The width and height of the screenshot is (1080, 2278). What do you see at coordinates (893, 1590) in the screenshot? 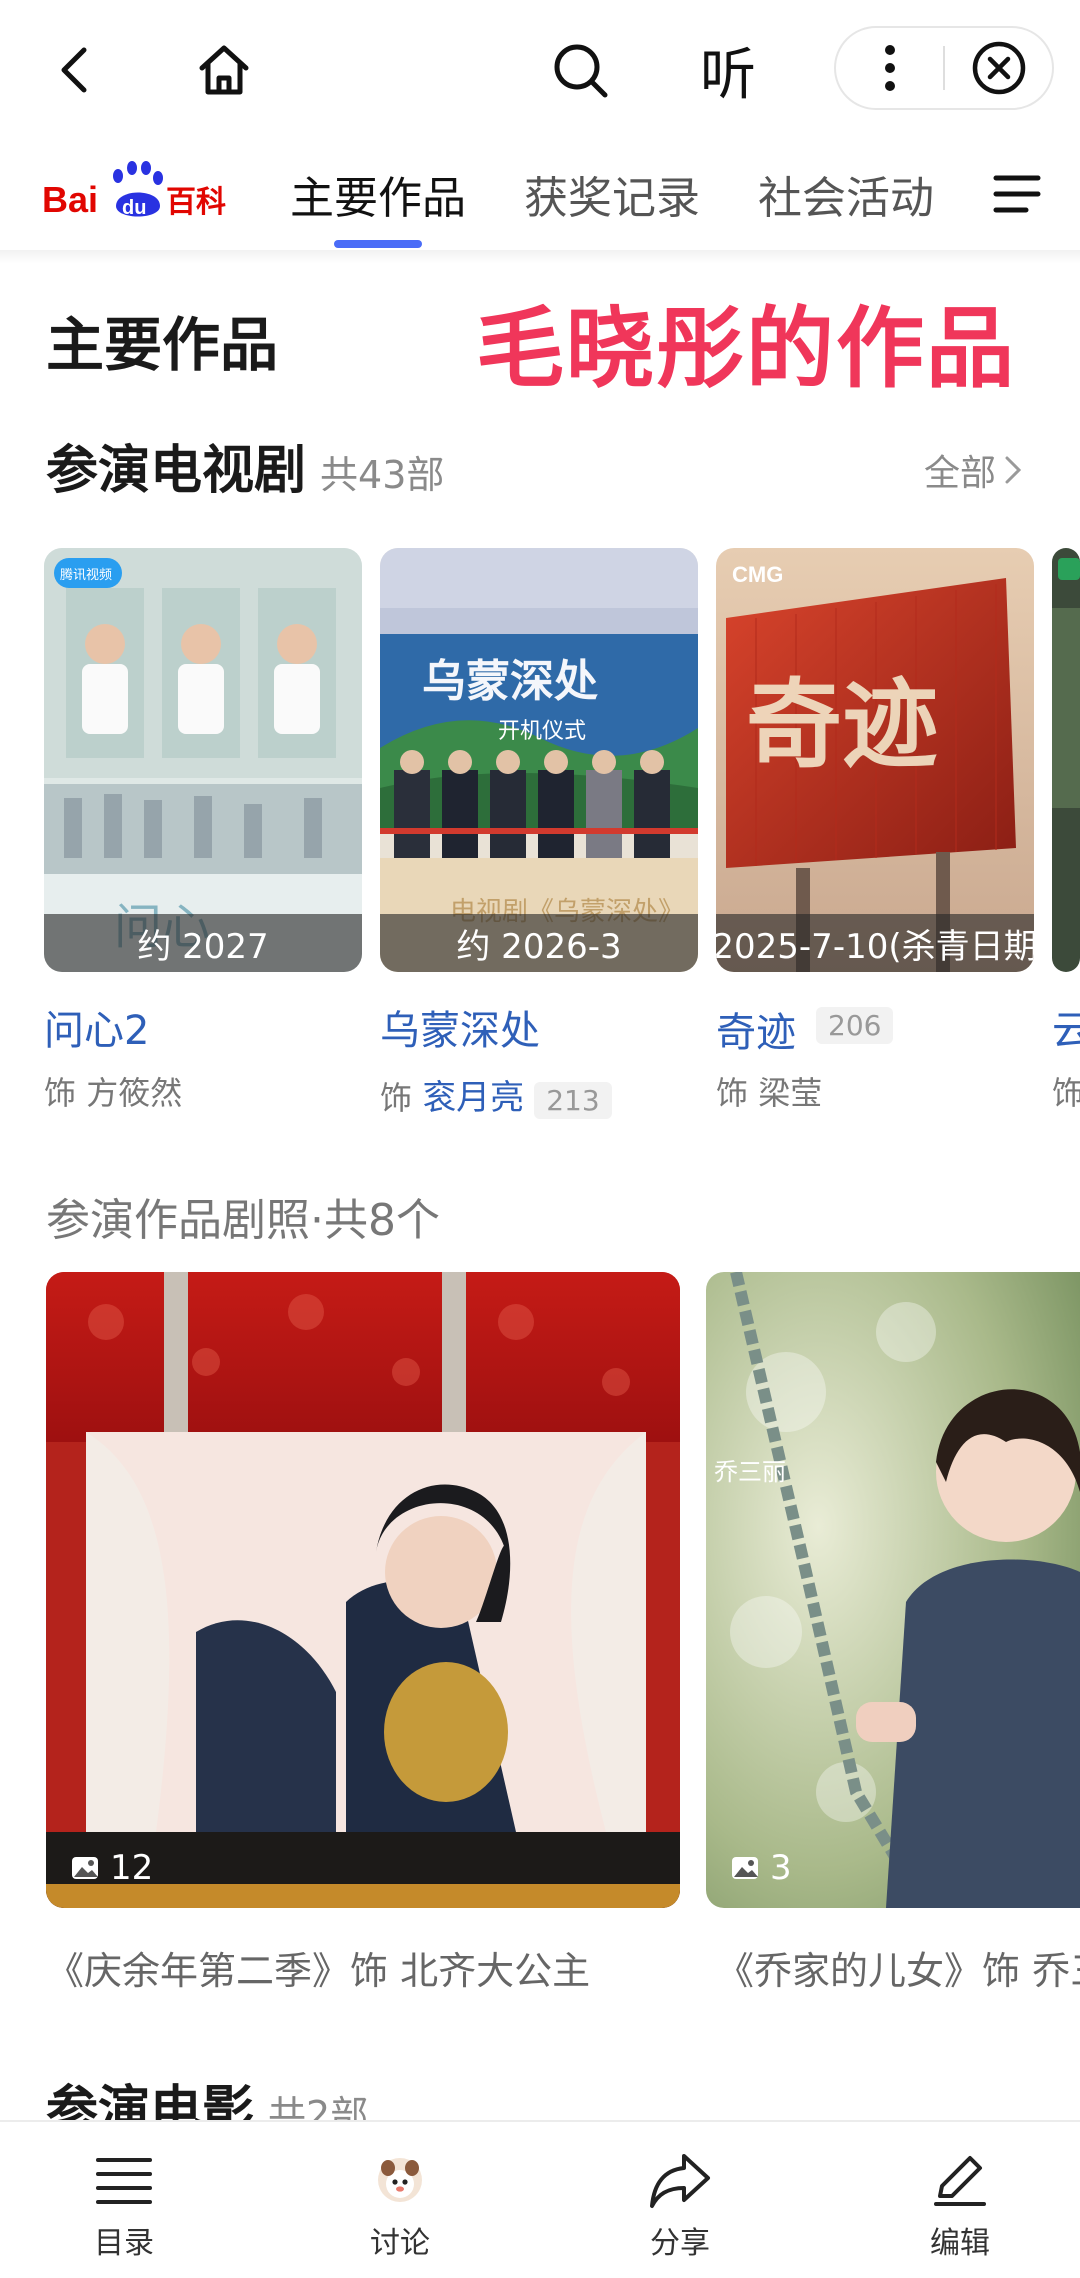
I see `still-photo: 乔三丽 3` at bounding box center [893, 1590].